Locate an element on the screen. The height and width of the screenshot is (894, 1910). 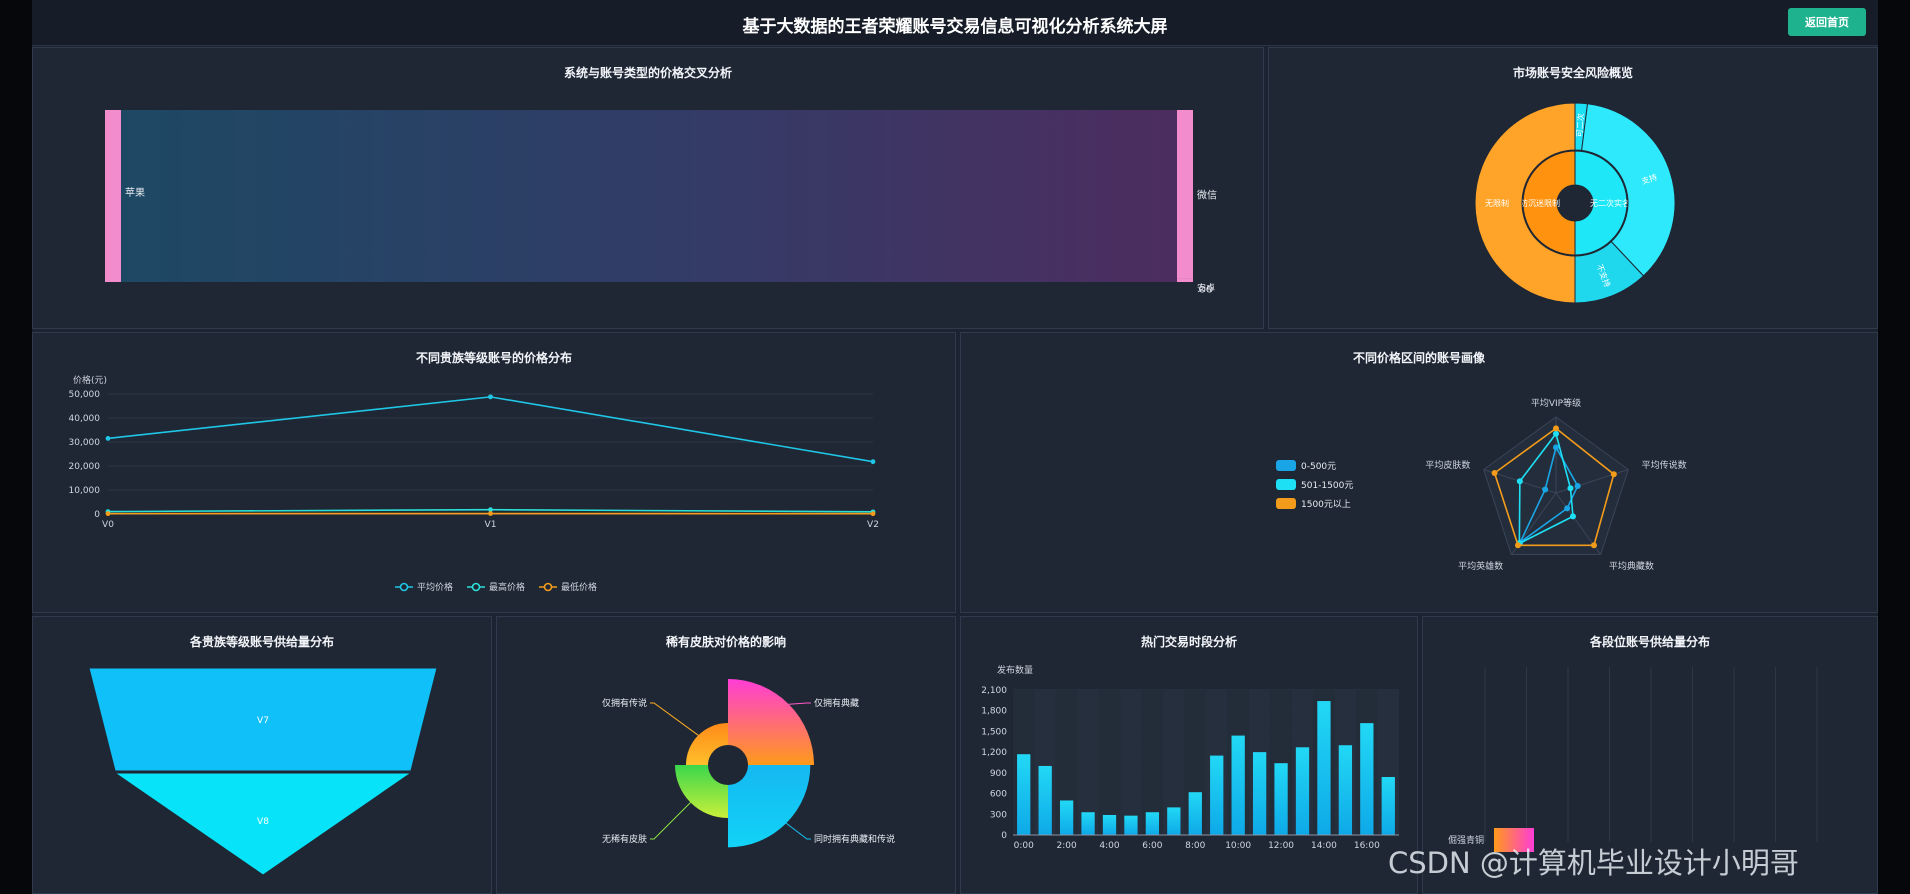
bar-ytick-6: 1,800 is located at coordinates (994, 712).